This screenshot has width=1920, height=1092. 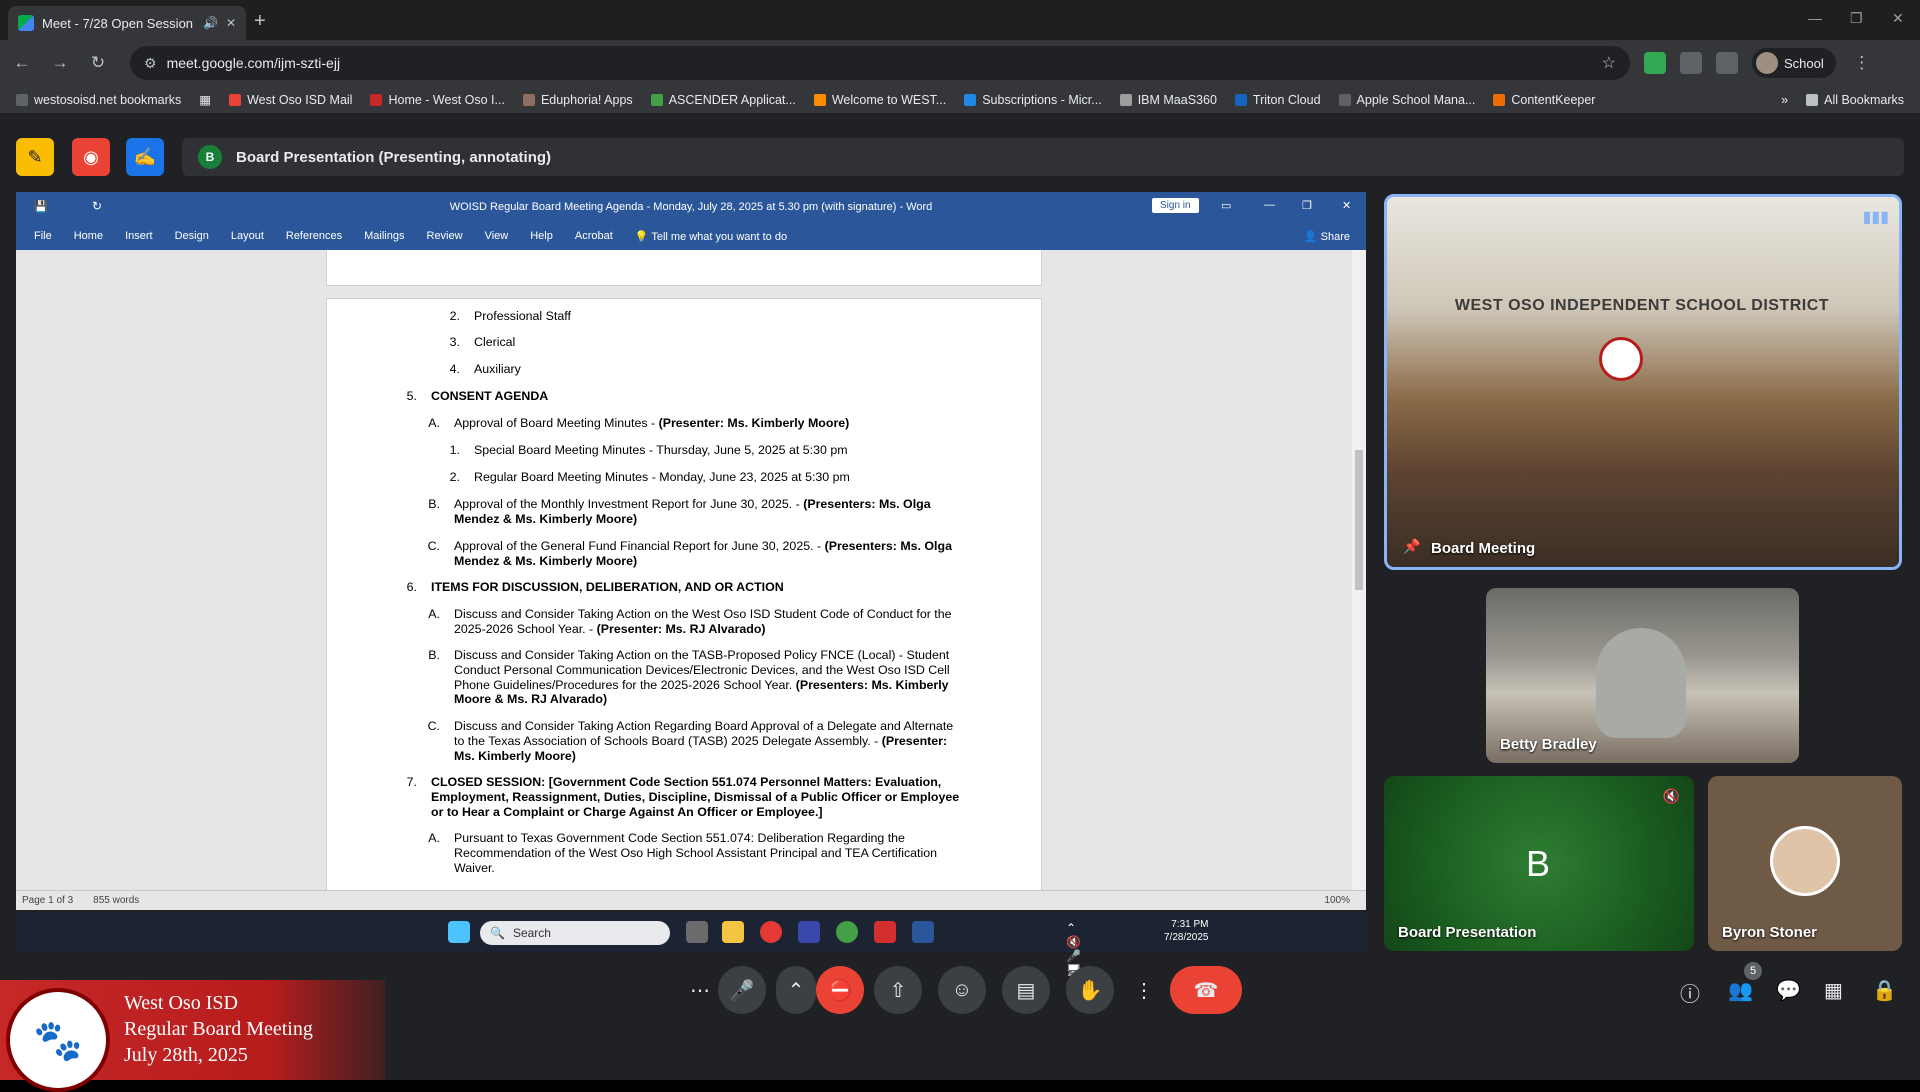 I want to click on hand-icon: ✋, so click(x=1090, y=990).